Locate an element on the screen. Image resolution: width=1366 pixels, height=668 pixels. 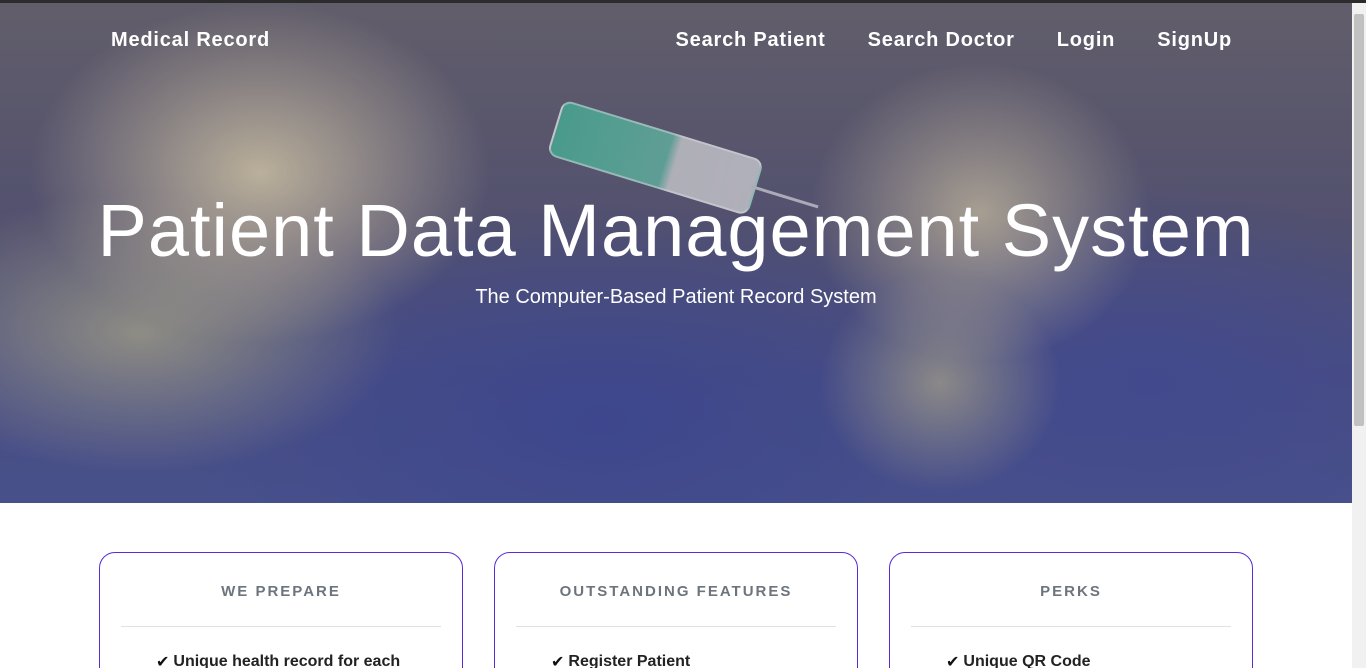
card-list-item: ✔ Unique QR Code is located at coordinates (1018, 660).